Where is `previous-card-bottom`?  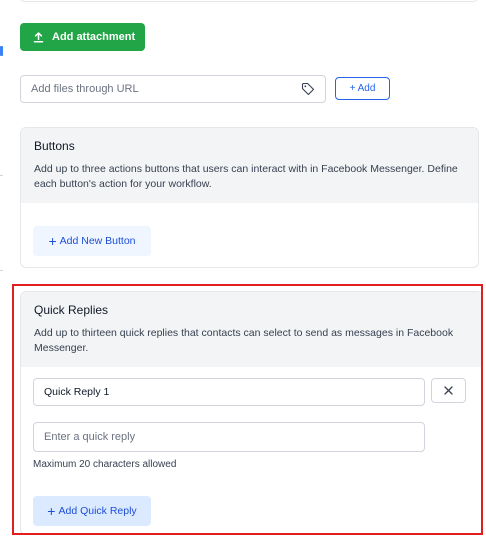
previous-card-bottom is located at coordinates (249, 1).